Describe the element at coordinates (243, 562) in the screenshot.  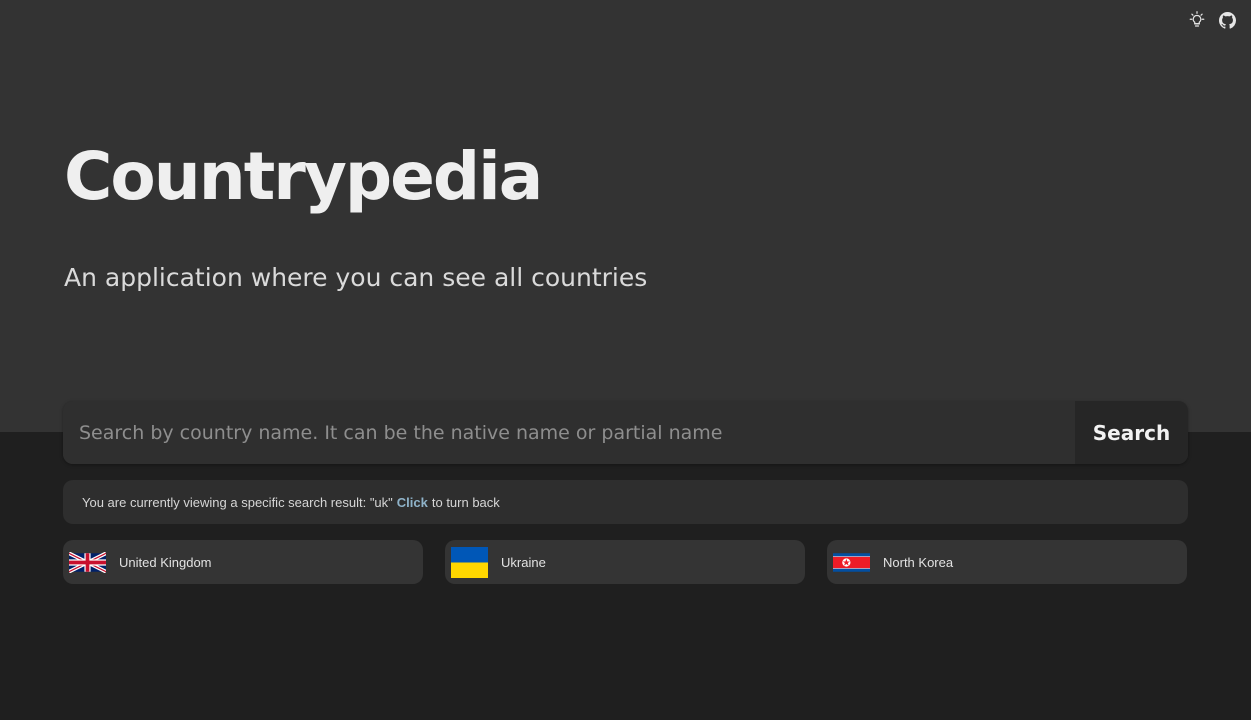
I see `country-card-united-kingdom: United Kingdom` at that location.